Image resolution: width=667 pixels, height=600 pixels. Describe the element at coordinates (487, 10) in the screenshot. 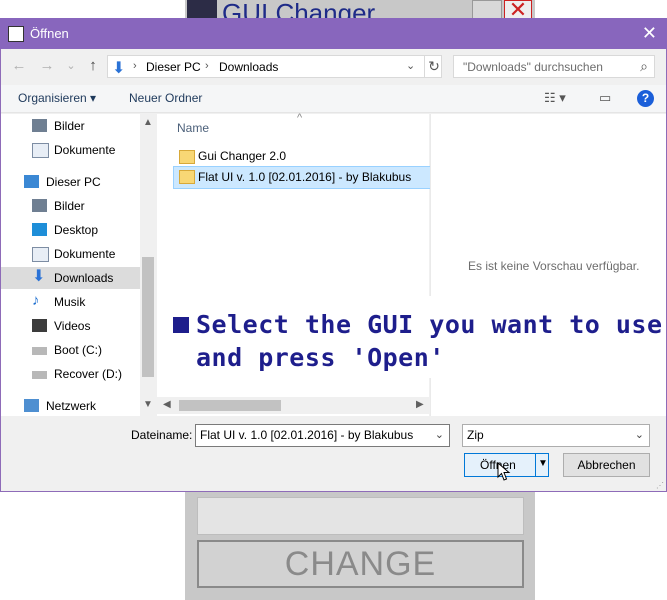

I see `background-minimize-button` at that location.